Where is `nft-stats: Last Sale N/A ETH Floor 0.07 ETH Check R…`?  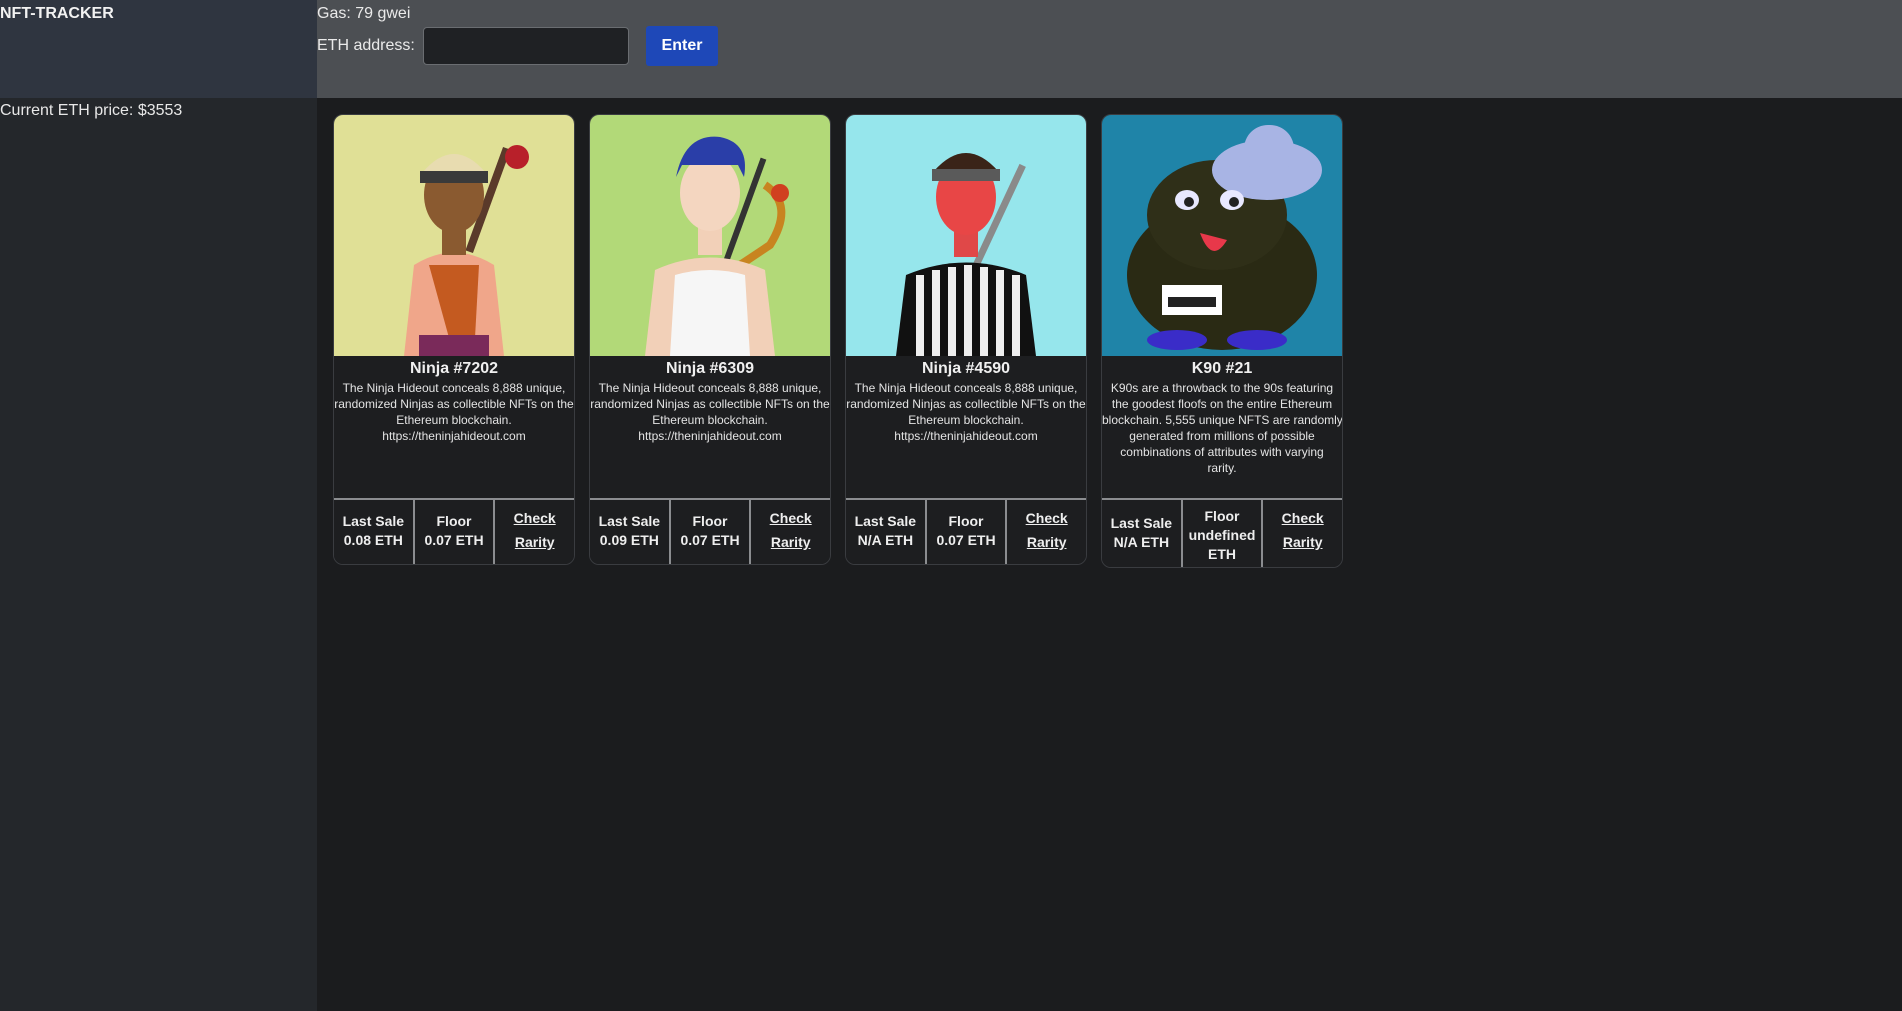
nft-stats: Last Sale N/A ETH Floor 0.07 ETH Check R… is located at coordinates (966, 531).